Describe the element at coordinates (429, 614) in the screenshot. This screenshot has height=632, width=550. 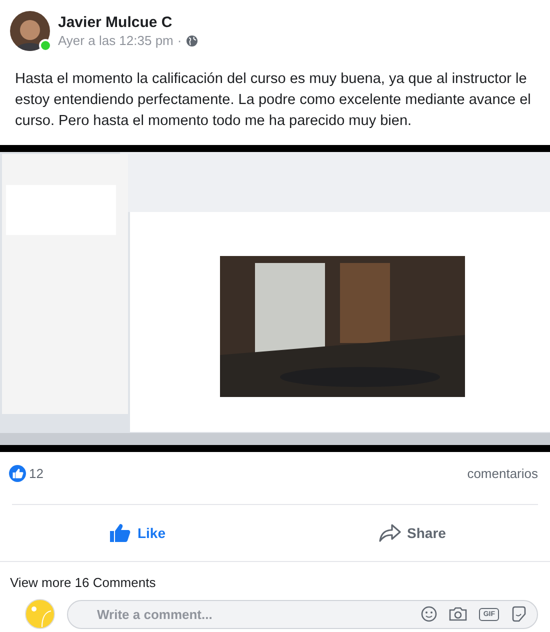
I see `emoji-icon` at that location.